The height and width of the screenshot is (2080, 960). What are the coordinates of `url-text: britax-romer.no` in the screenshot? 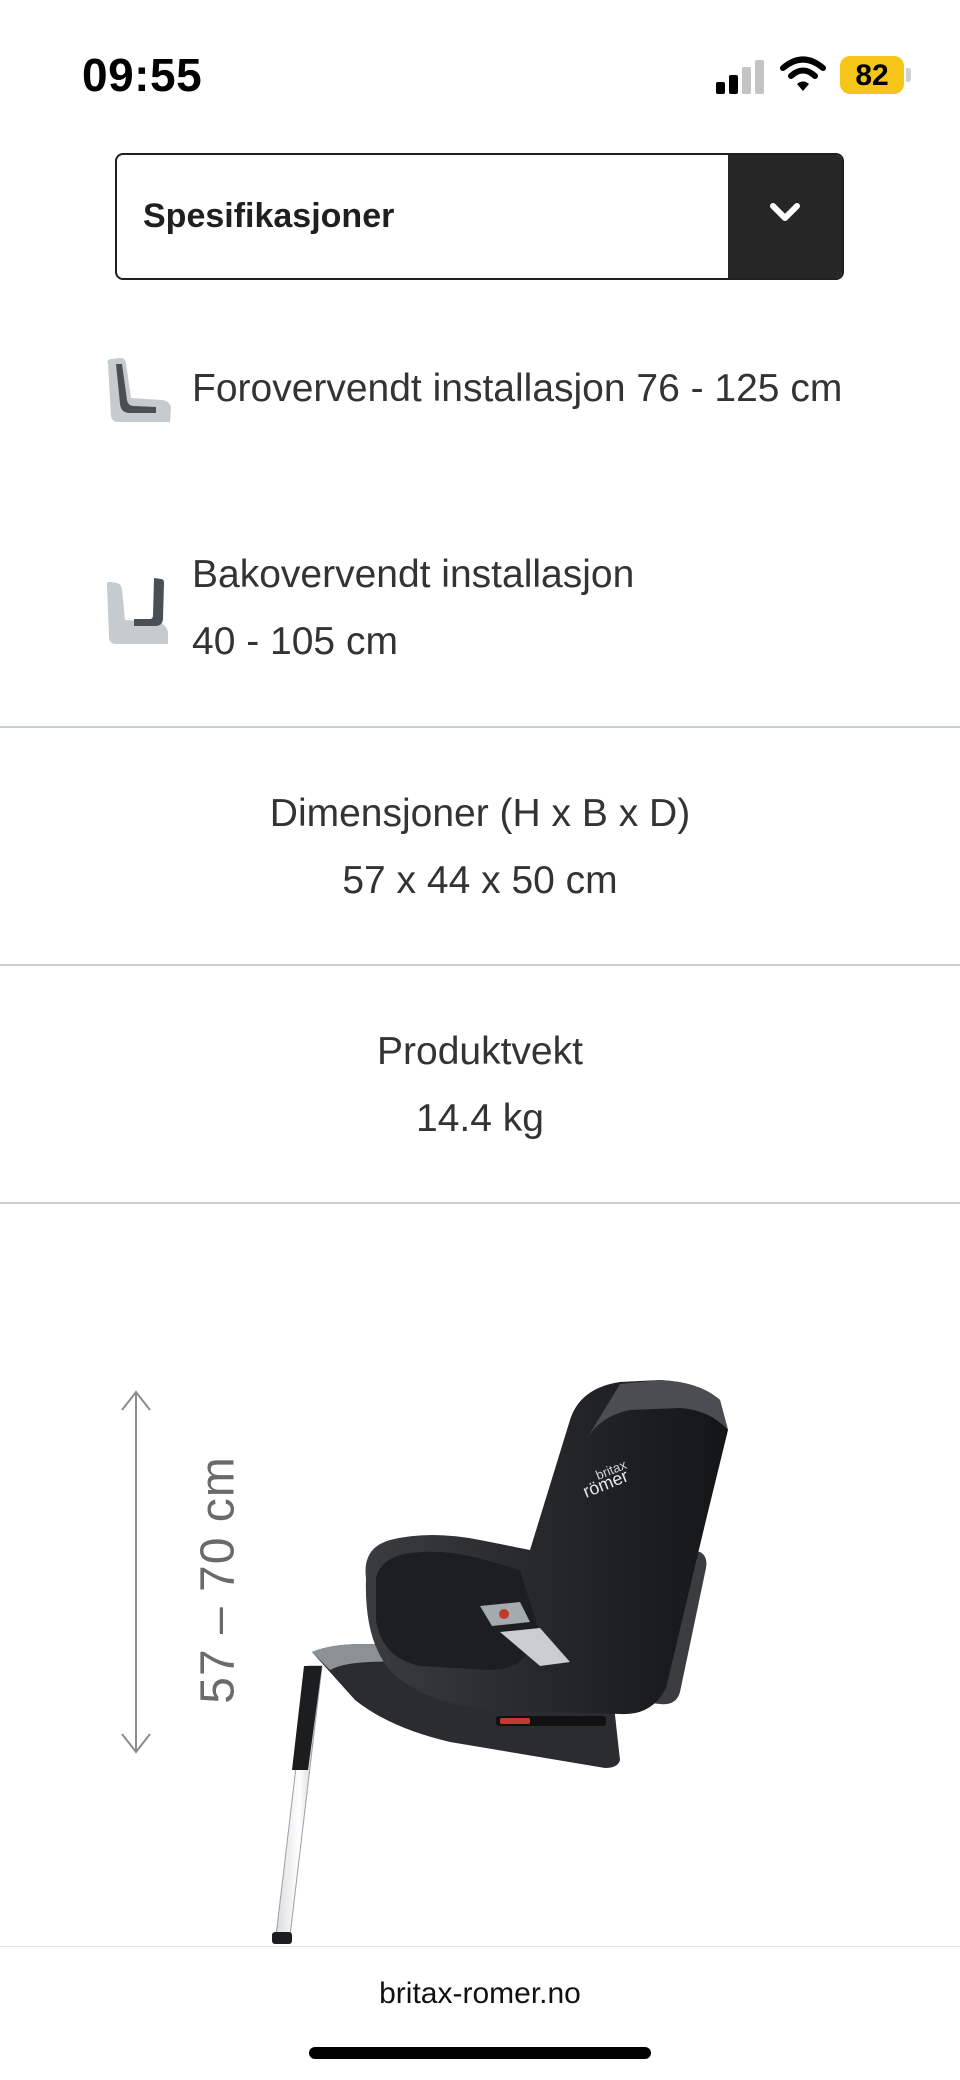 It's located at (480, 1994).